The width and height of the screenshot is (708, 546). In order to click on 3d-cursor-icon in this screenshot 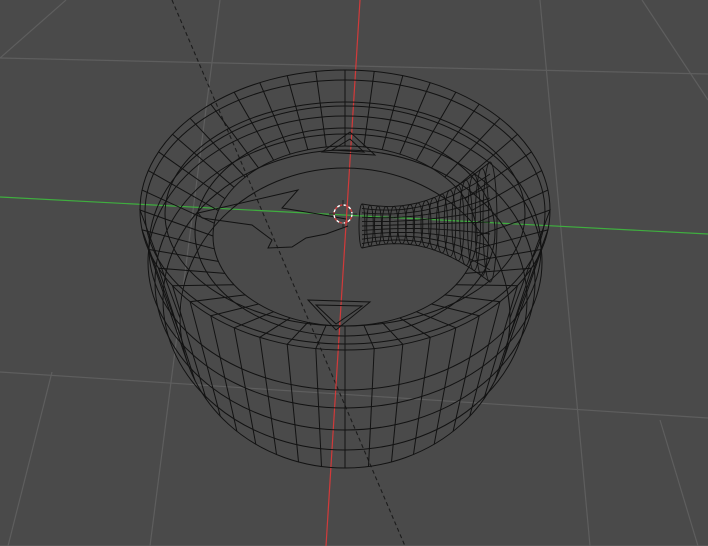, I will do `click(343, 214)`.